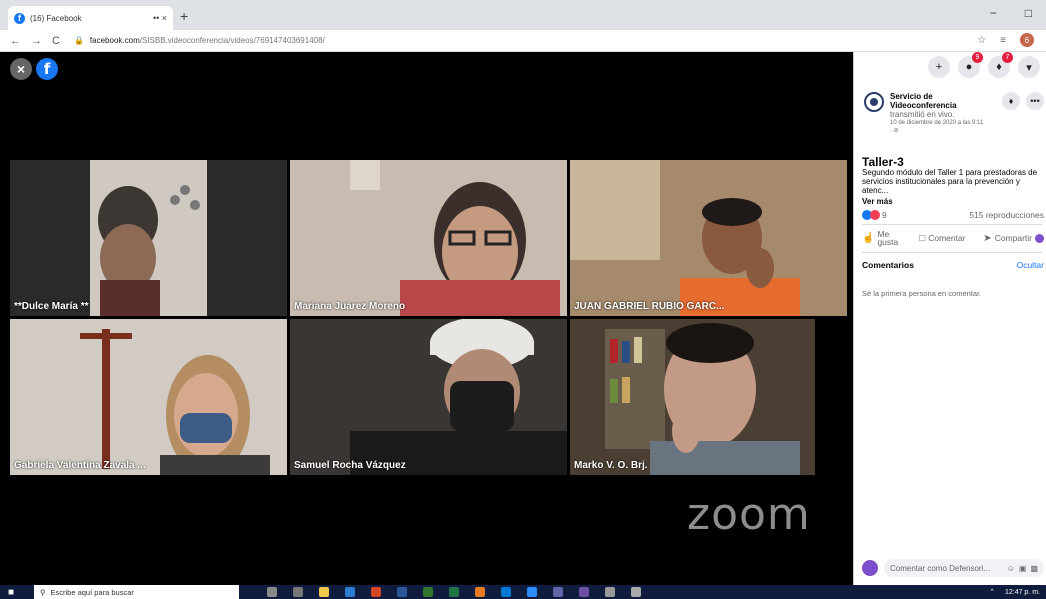 The width and height of the screenshot is (1046, 599). What do you see at coordinates (1013, 238) in the screenshot?
I see `share-button: ➤ Compartir` at bounding box center [1013, 238].